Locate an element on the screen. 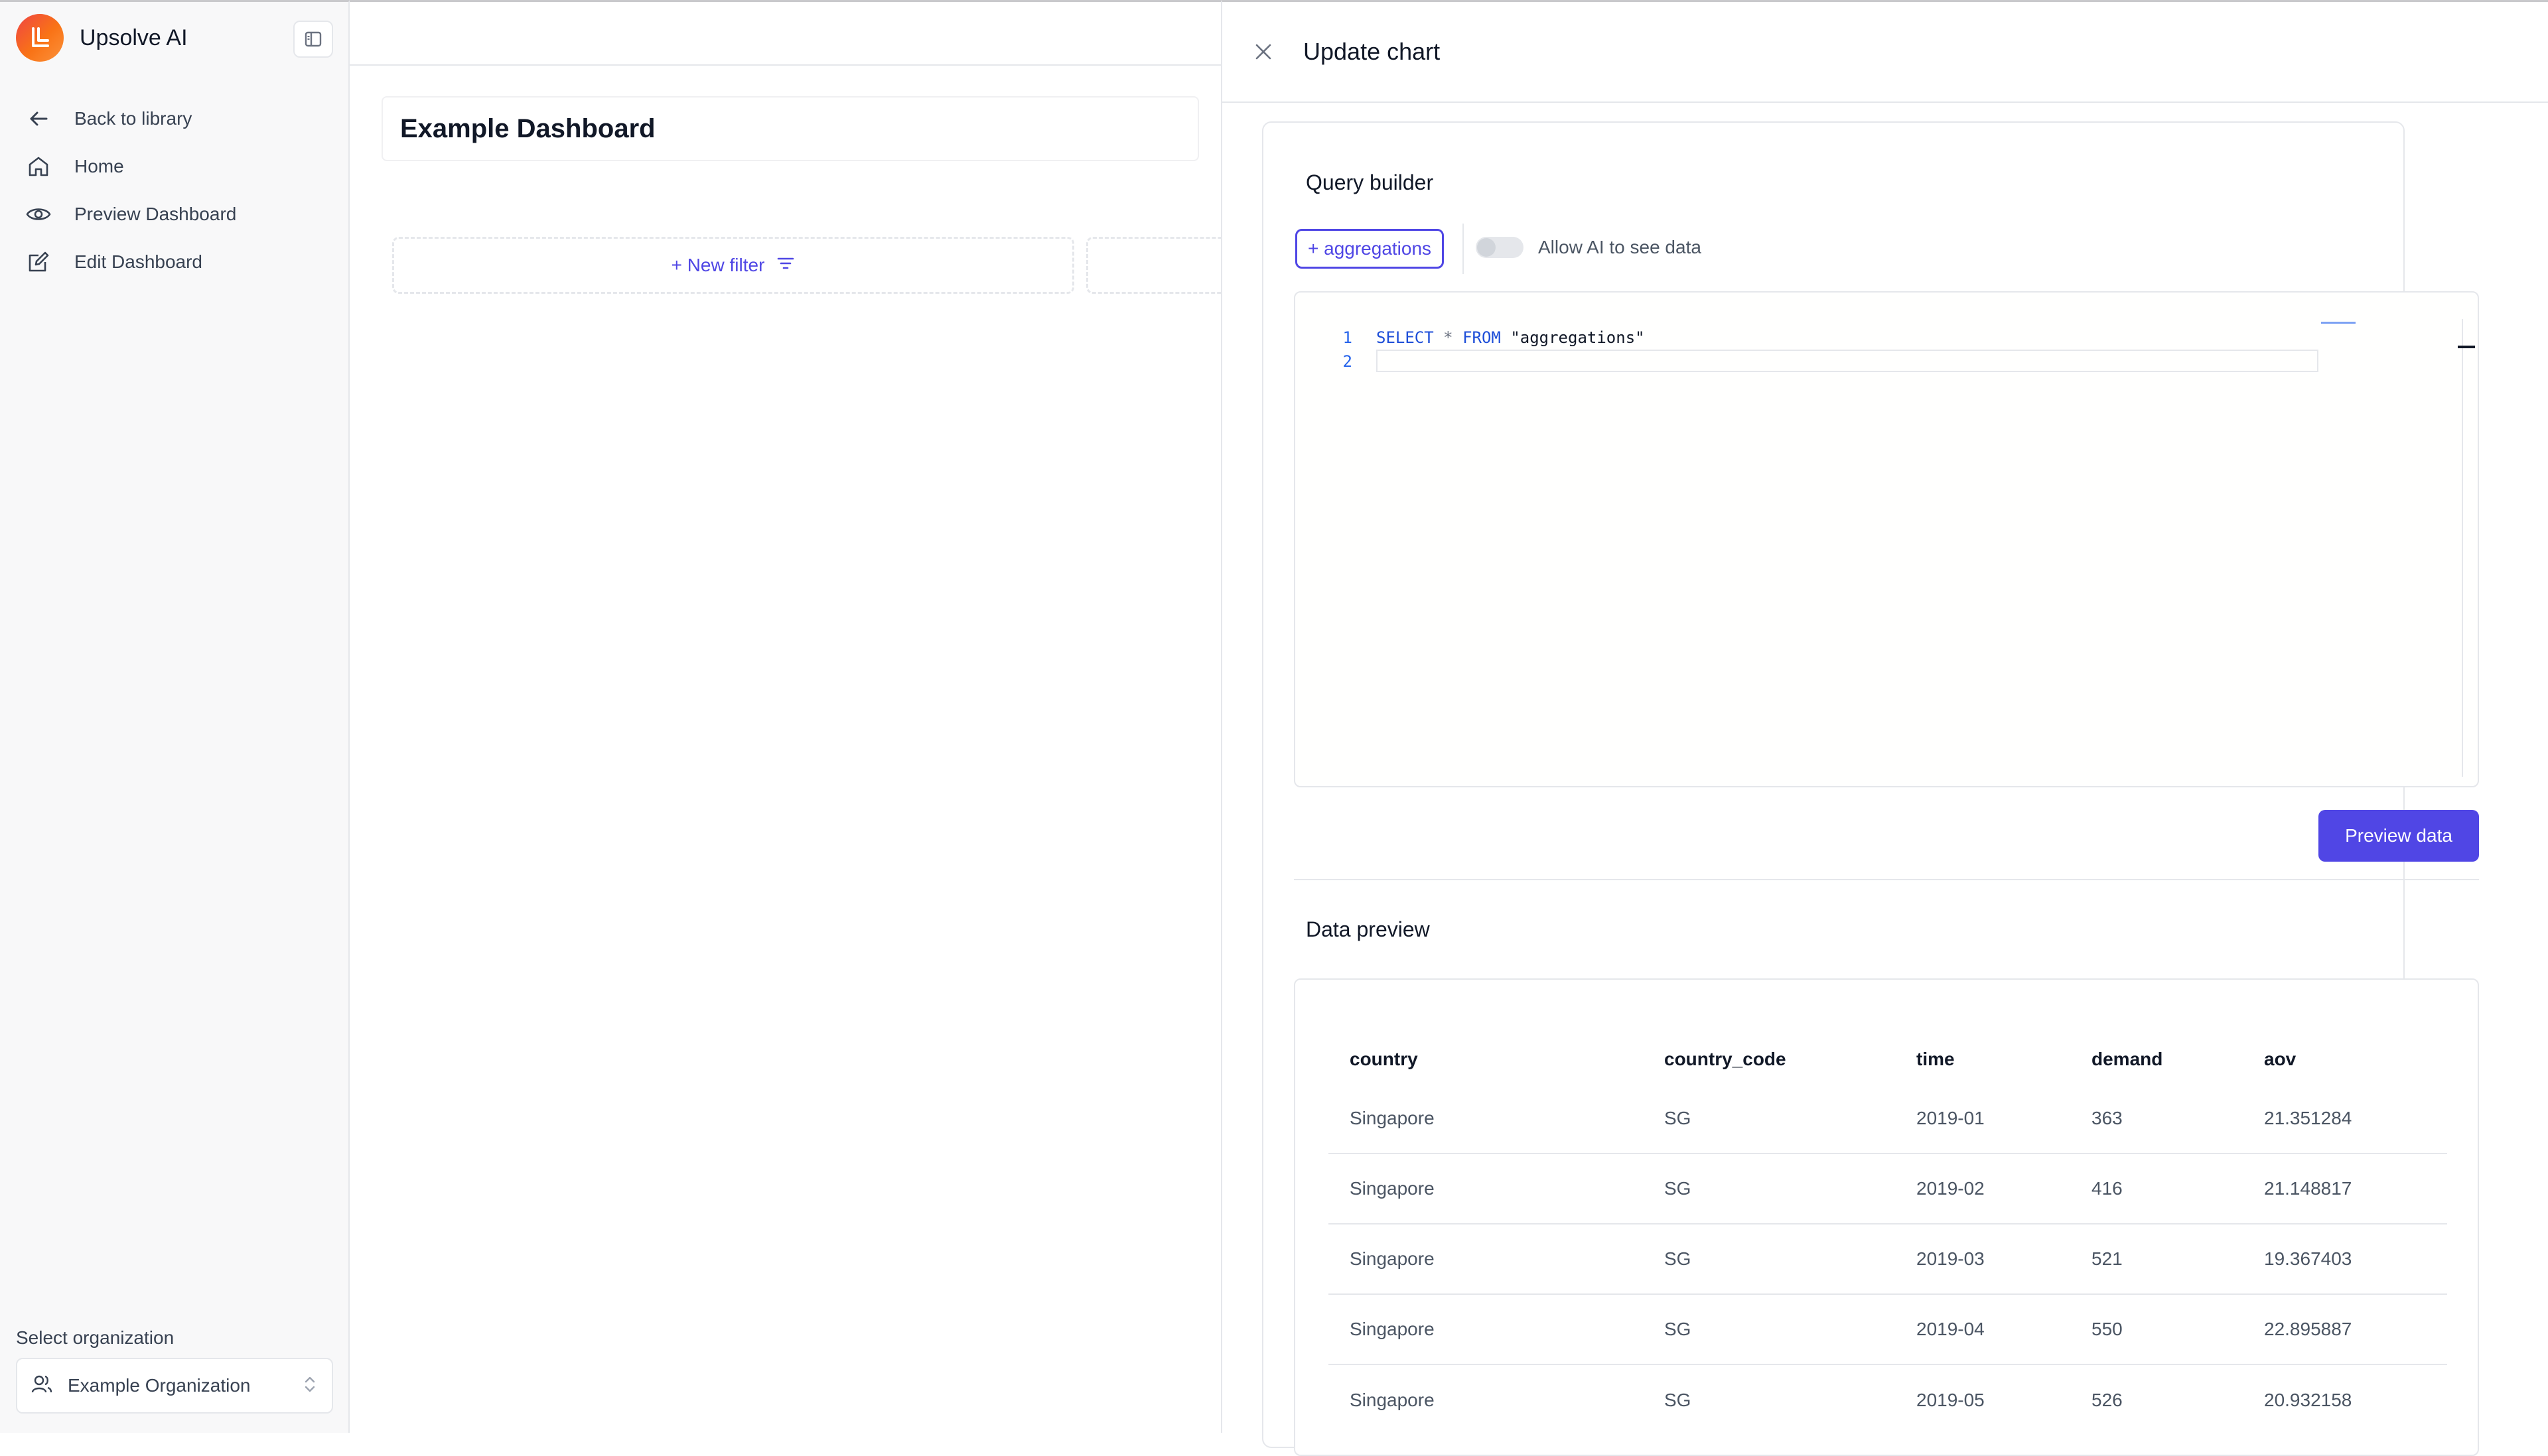 This screenshot has width=2548, height=1456. sidebar-toggle-icon is located at coordinates (313, 39).